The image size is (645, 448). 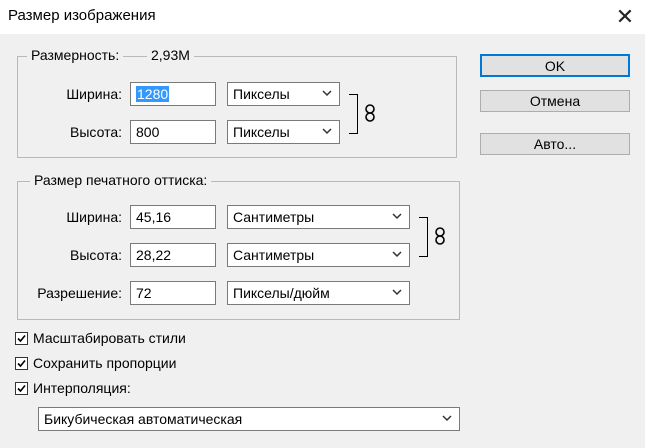 What do you see at coordinates (170, 55) in the screenshot?
I see `pixel-size-value: 2,93M` at bounding box center [170, 55].